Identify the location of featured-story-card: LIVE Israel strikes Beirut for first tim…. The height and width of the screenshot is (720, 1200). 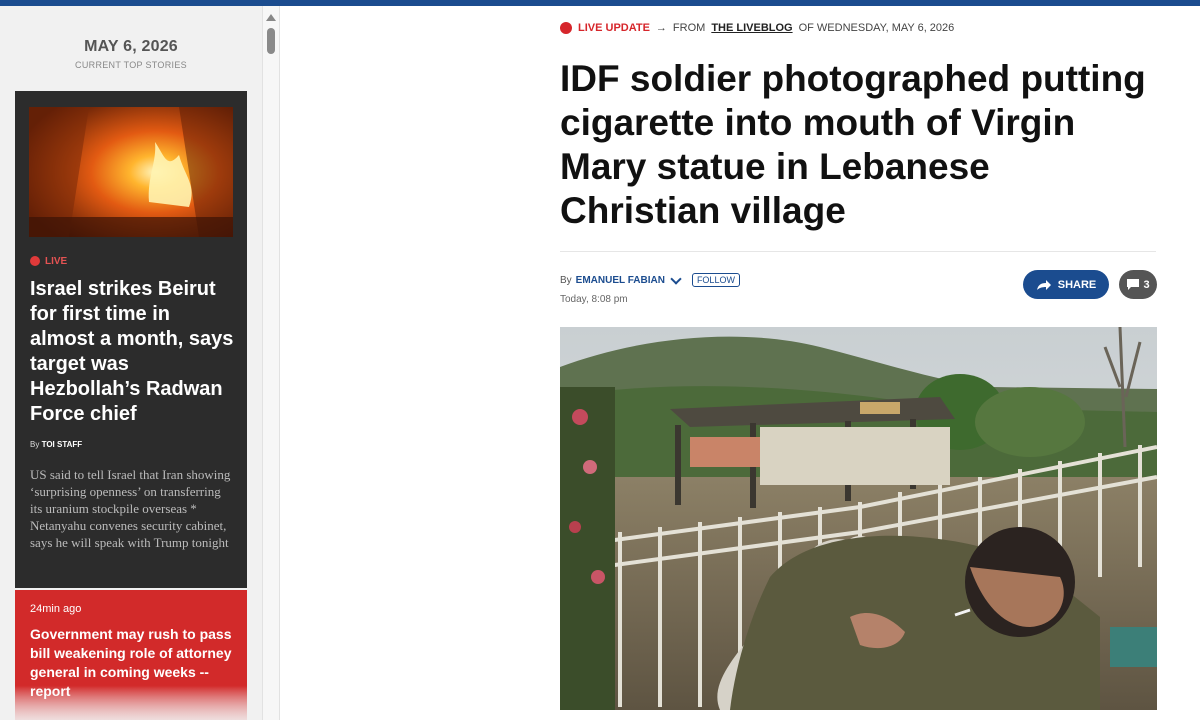
(131, 339).